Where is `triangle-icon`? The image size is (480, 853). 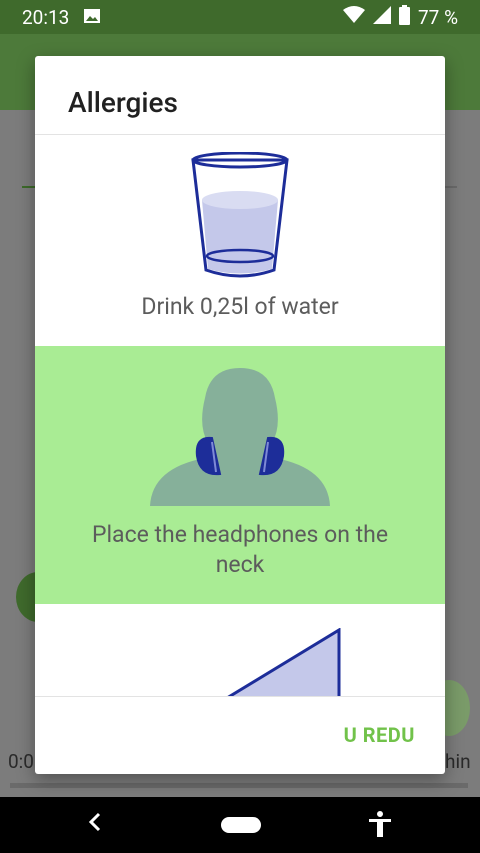 triangle-icon is located at coordinates (284, 661).